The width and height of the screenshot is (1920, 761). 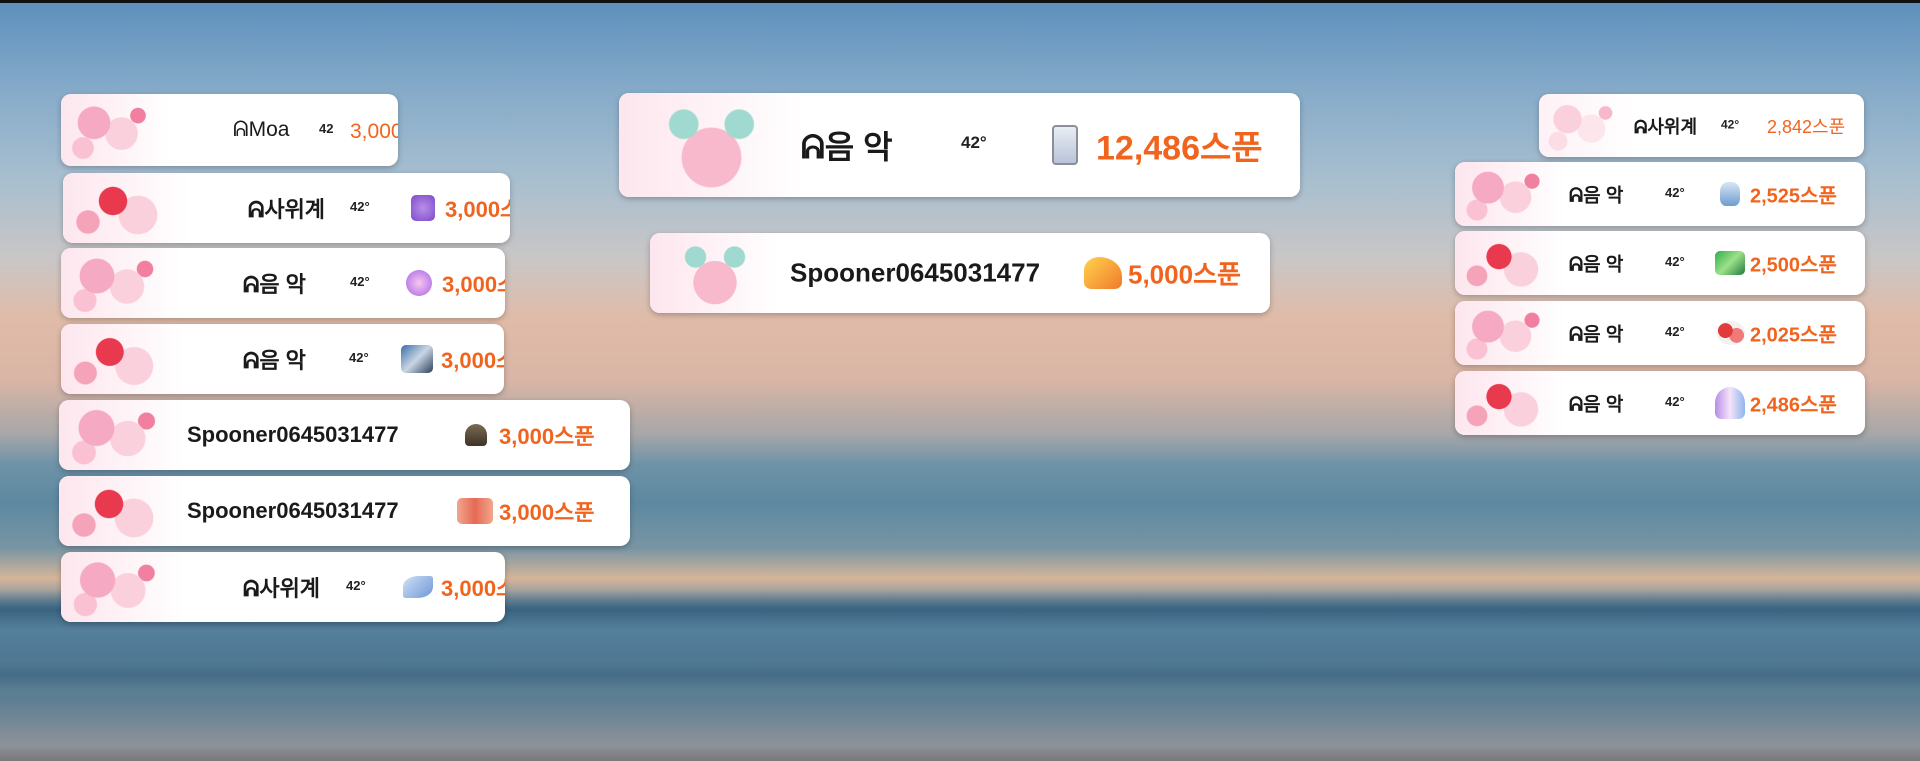 What do you see at coordinates (1793, 196) in the screenshot?
I see `spoon-amount: 2,525스푼` at bounding box center [1793, 196].